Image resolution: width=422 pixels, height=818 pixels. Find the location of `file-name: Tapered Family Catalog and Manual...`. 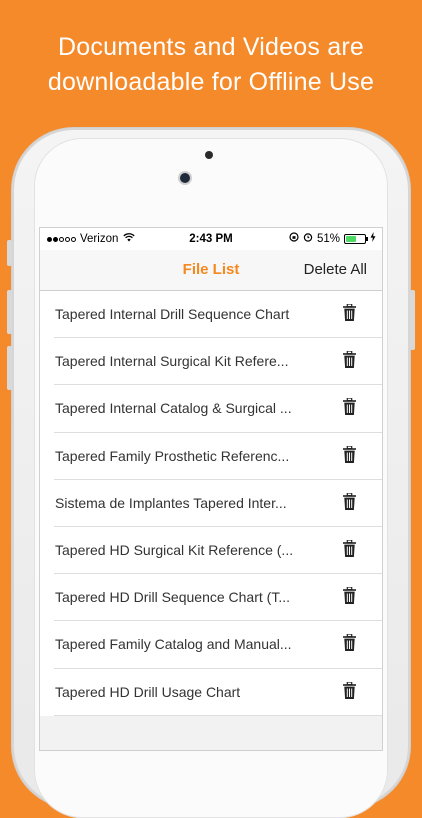

file-name: Tapered Family Catalog and Manual... is located at coordinates (173, 644).